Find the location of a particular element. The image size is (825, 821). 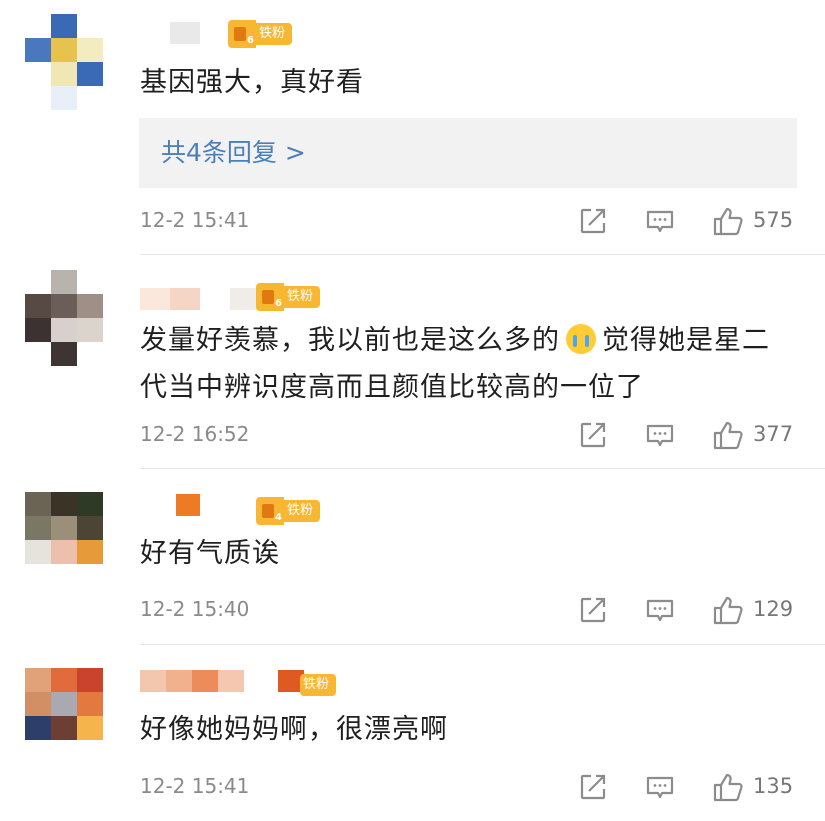

comment-meta: 12-2 15:40 129 is located at coordinates (467, 610).